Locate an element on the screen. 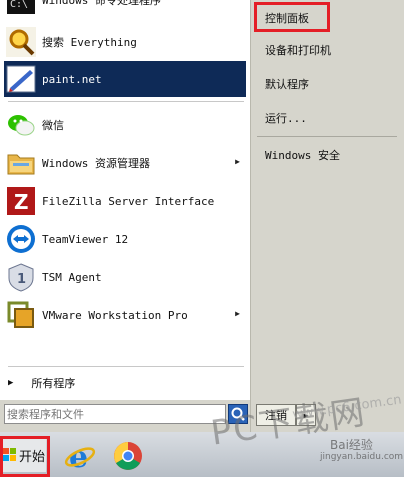  windows-security-link: Windows 安全 is located at coordinates (331, 155).